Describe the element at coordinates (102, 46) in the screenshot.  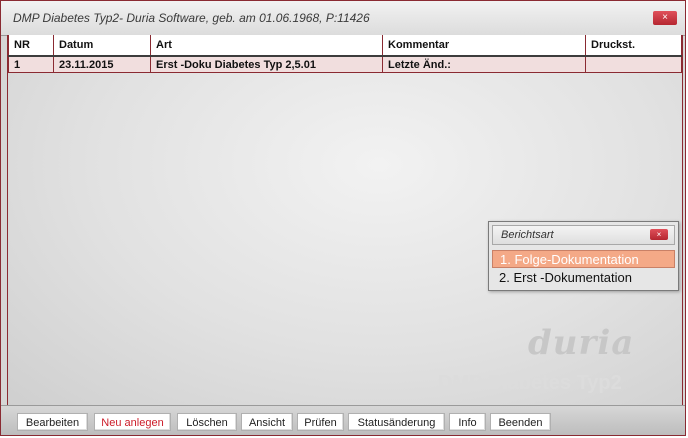
I see `column-header-datum: Datum` at that location.